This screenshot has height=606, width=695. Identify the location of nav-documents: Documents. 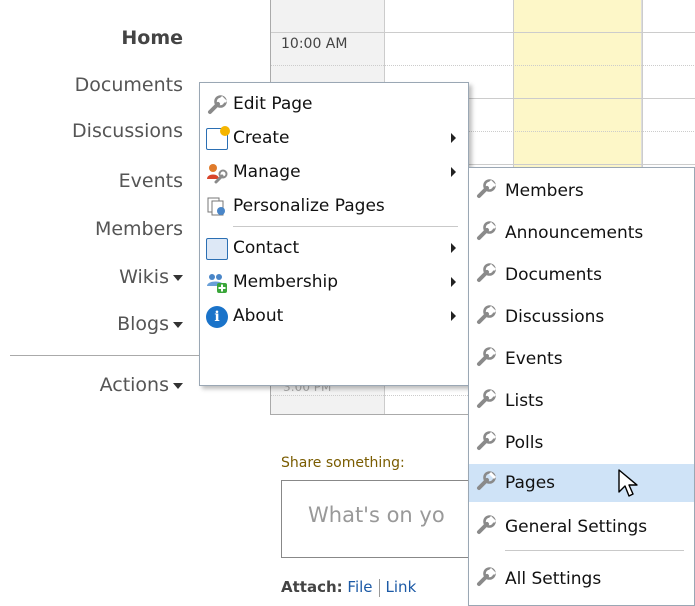
(129, 85).